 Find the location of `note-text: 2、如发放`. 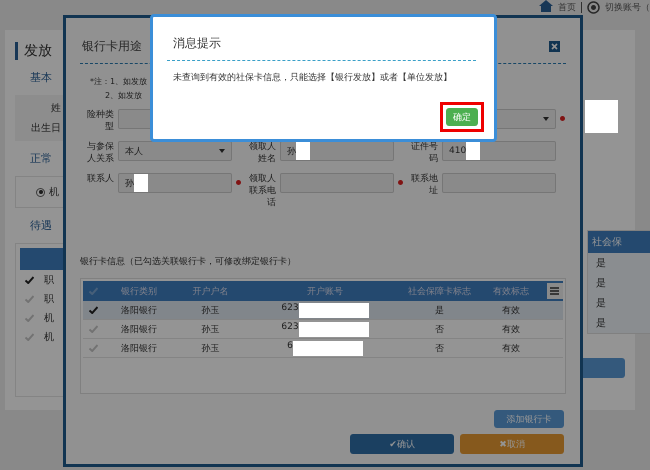

note-text: 2、如发放 is located at coordinates (123, 95).